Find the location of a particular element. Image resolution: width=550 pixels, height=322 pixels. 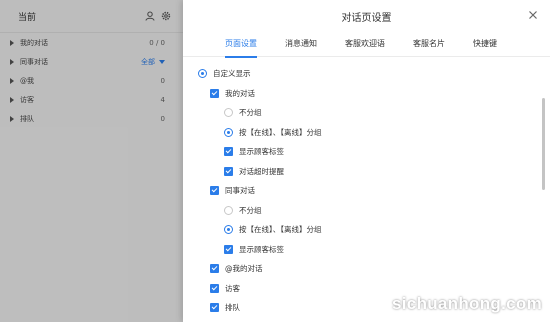

tab-message-notify: 消息通知 is located at coordinates (301, 45).